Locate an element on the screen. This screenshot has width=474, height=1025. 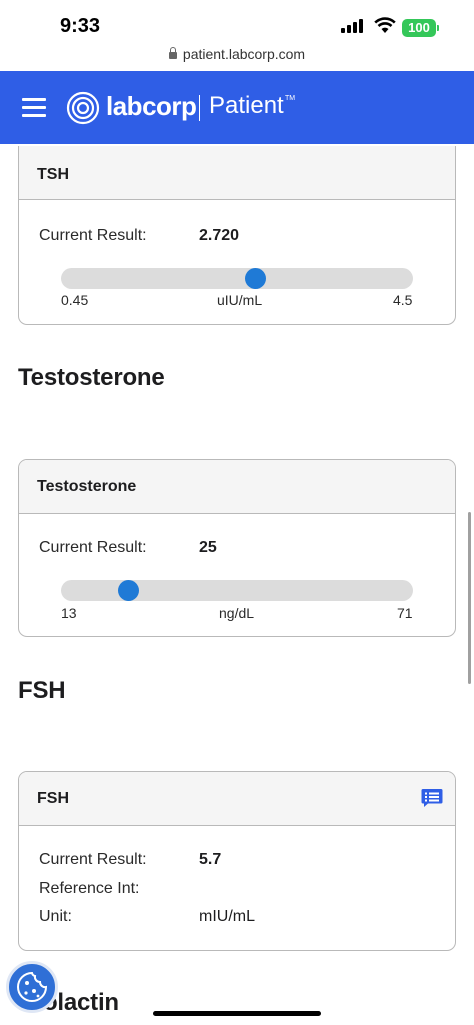
url-text: patient.labcorp.com is located at coordinates (244, 54).